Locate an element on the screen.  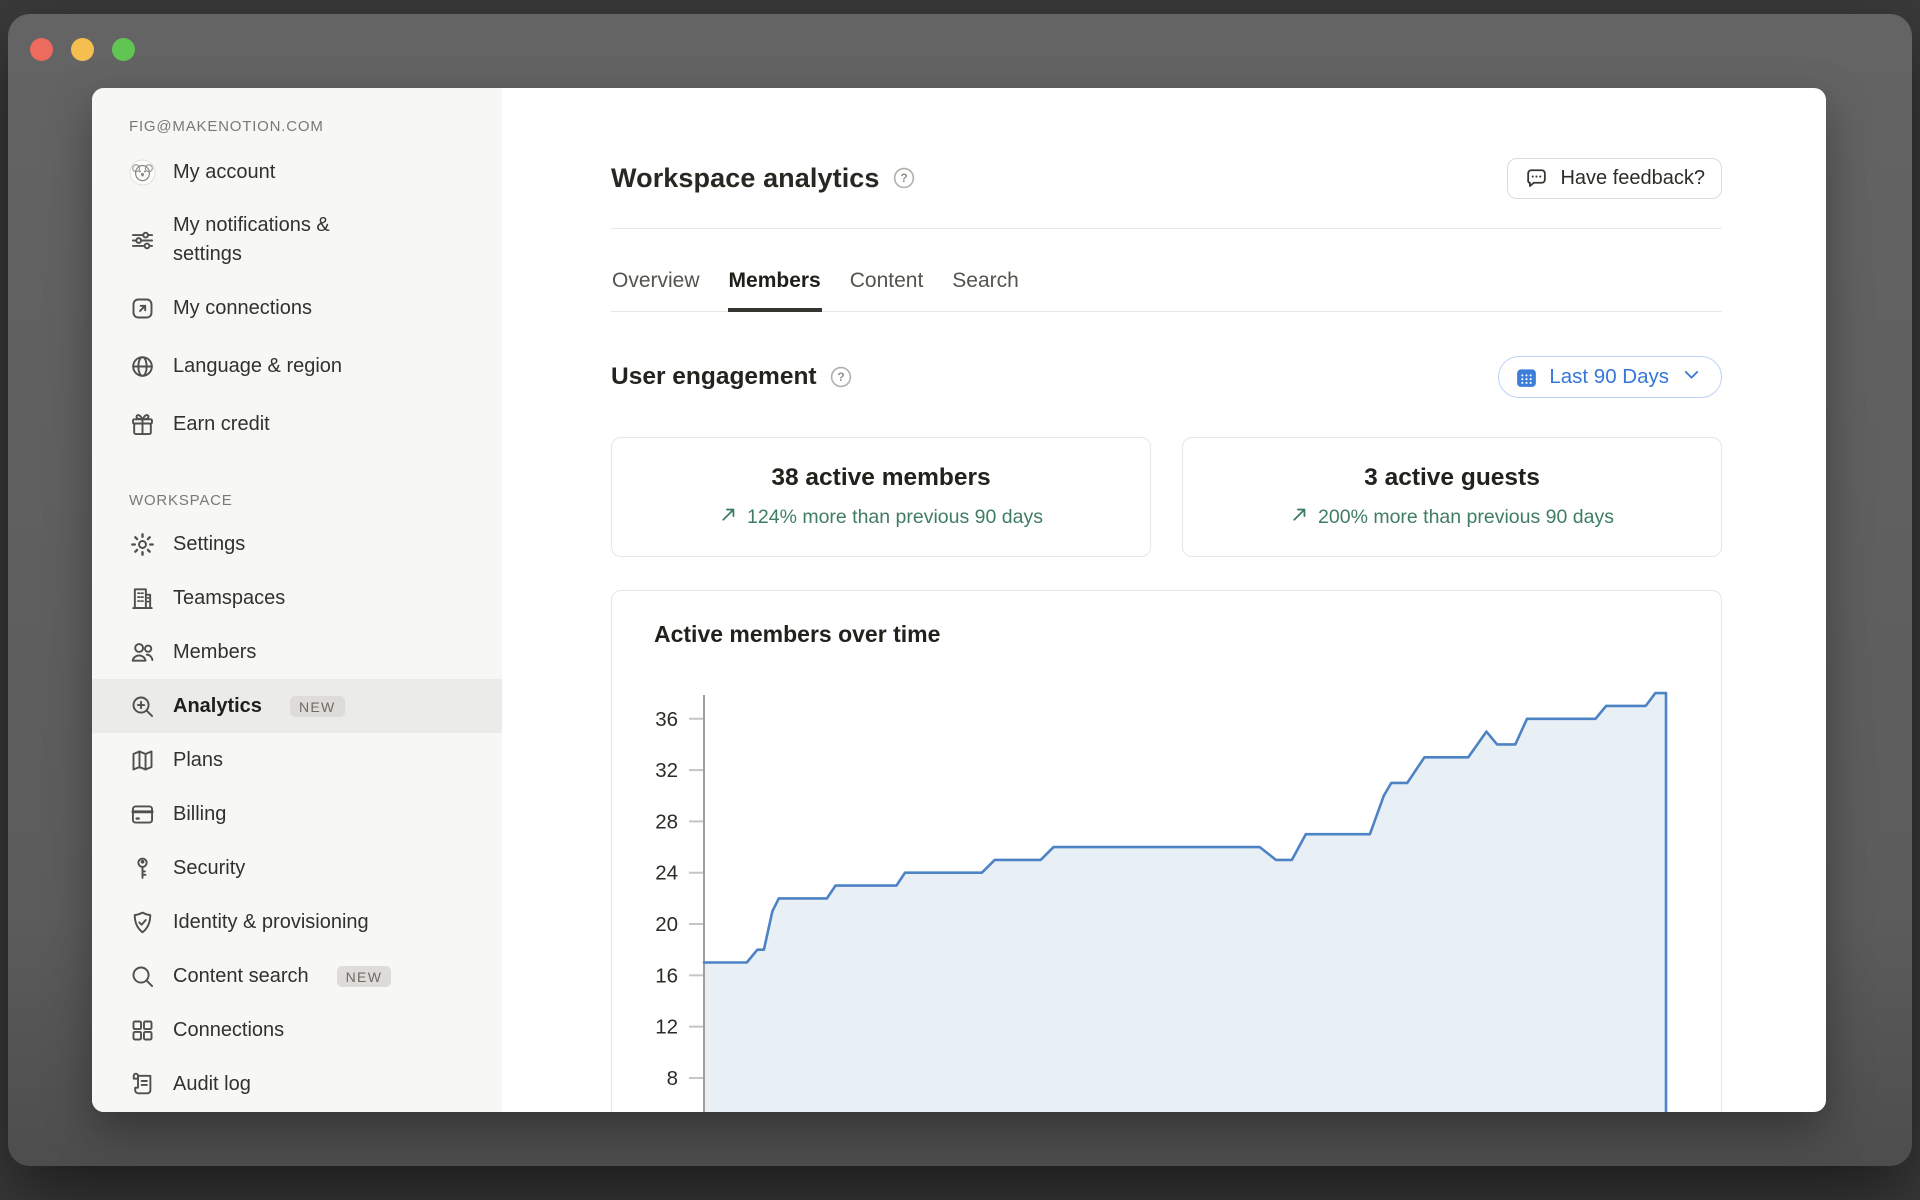
fullscreen-window-button is located at coordinates (123, 49).